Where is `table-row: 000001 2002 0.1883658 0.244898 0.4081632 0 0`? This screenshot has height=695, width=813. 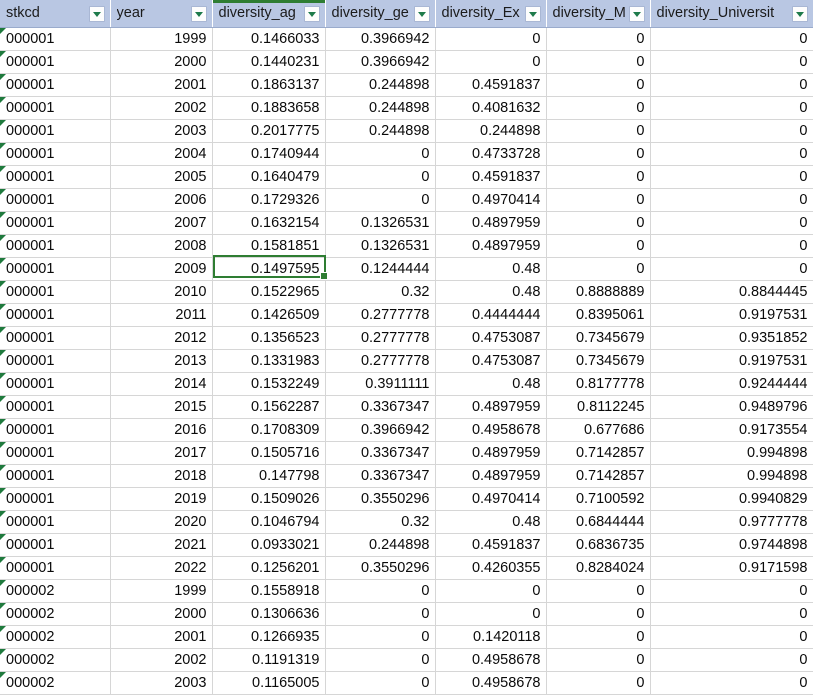 table-row: 000001 2002 0.1883658 0.244898 0.4081632 0 0 is located at coordinates (406, 108).